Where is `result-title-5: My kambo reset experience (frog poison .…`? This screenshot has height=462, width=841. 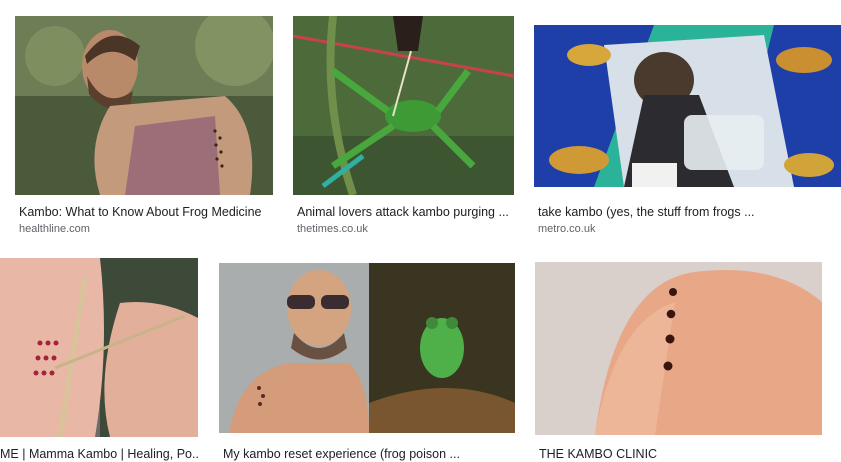
result-title-5: My kambo reset experience (frog poison .… is located at coordinates (369, 454).